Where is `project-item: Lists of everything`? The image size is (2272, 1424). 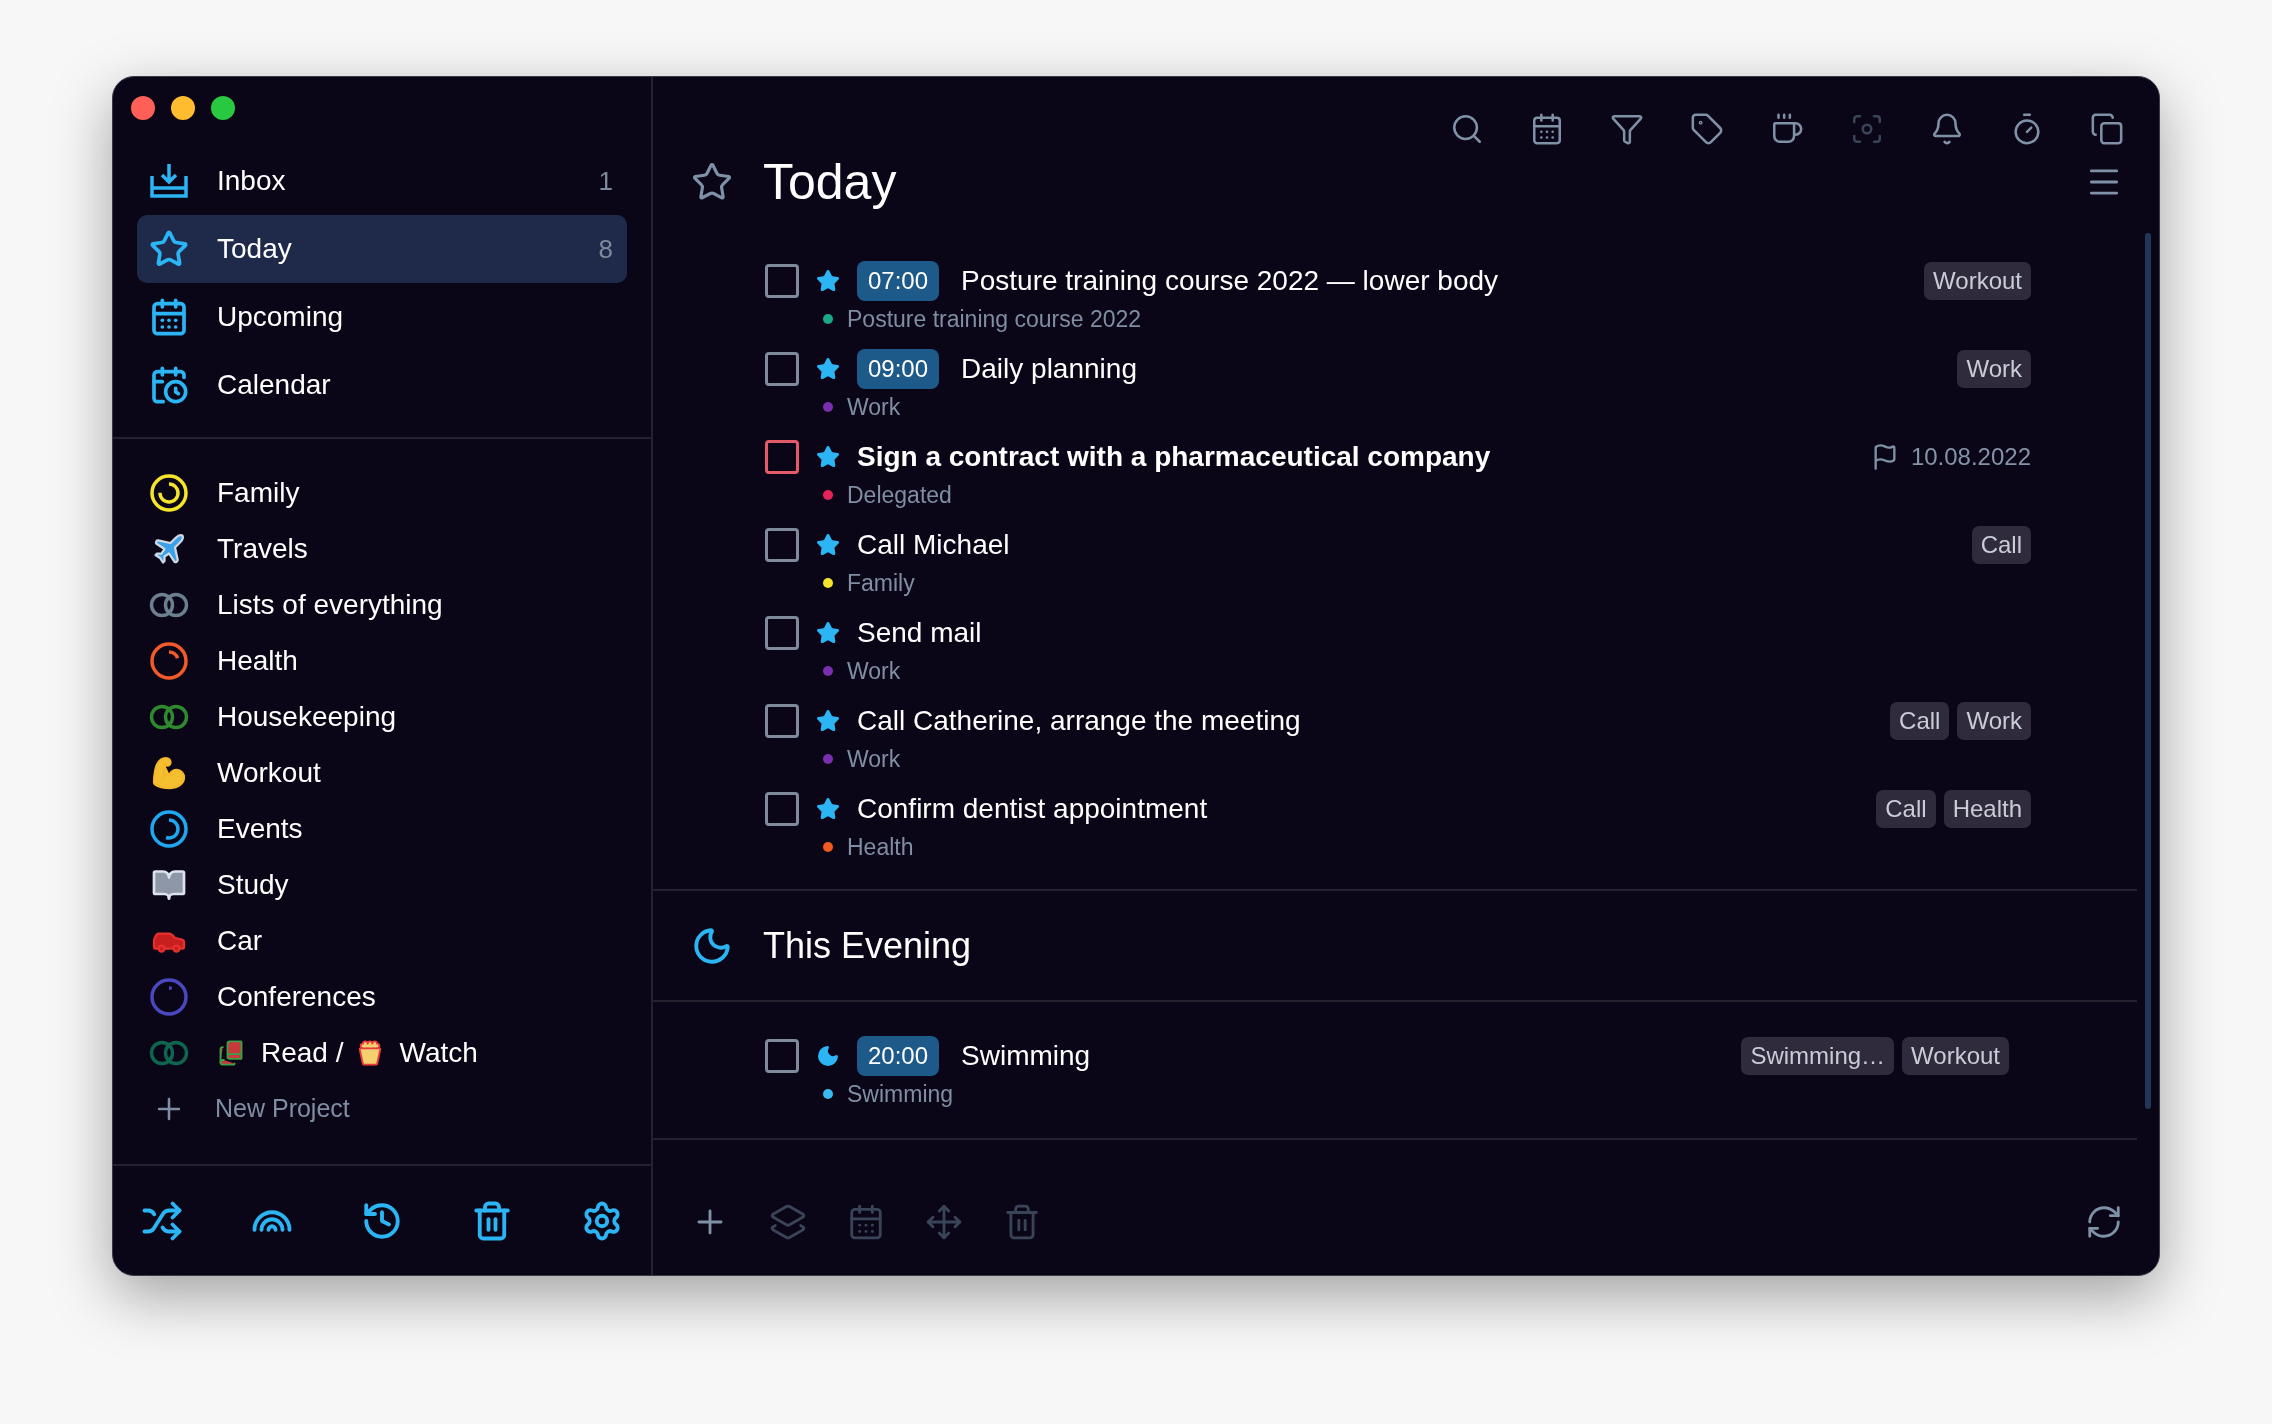
project-item: Lists of everything is located at coordinates (399, 605).